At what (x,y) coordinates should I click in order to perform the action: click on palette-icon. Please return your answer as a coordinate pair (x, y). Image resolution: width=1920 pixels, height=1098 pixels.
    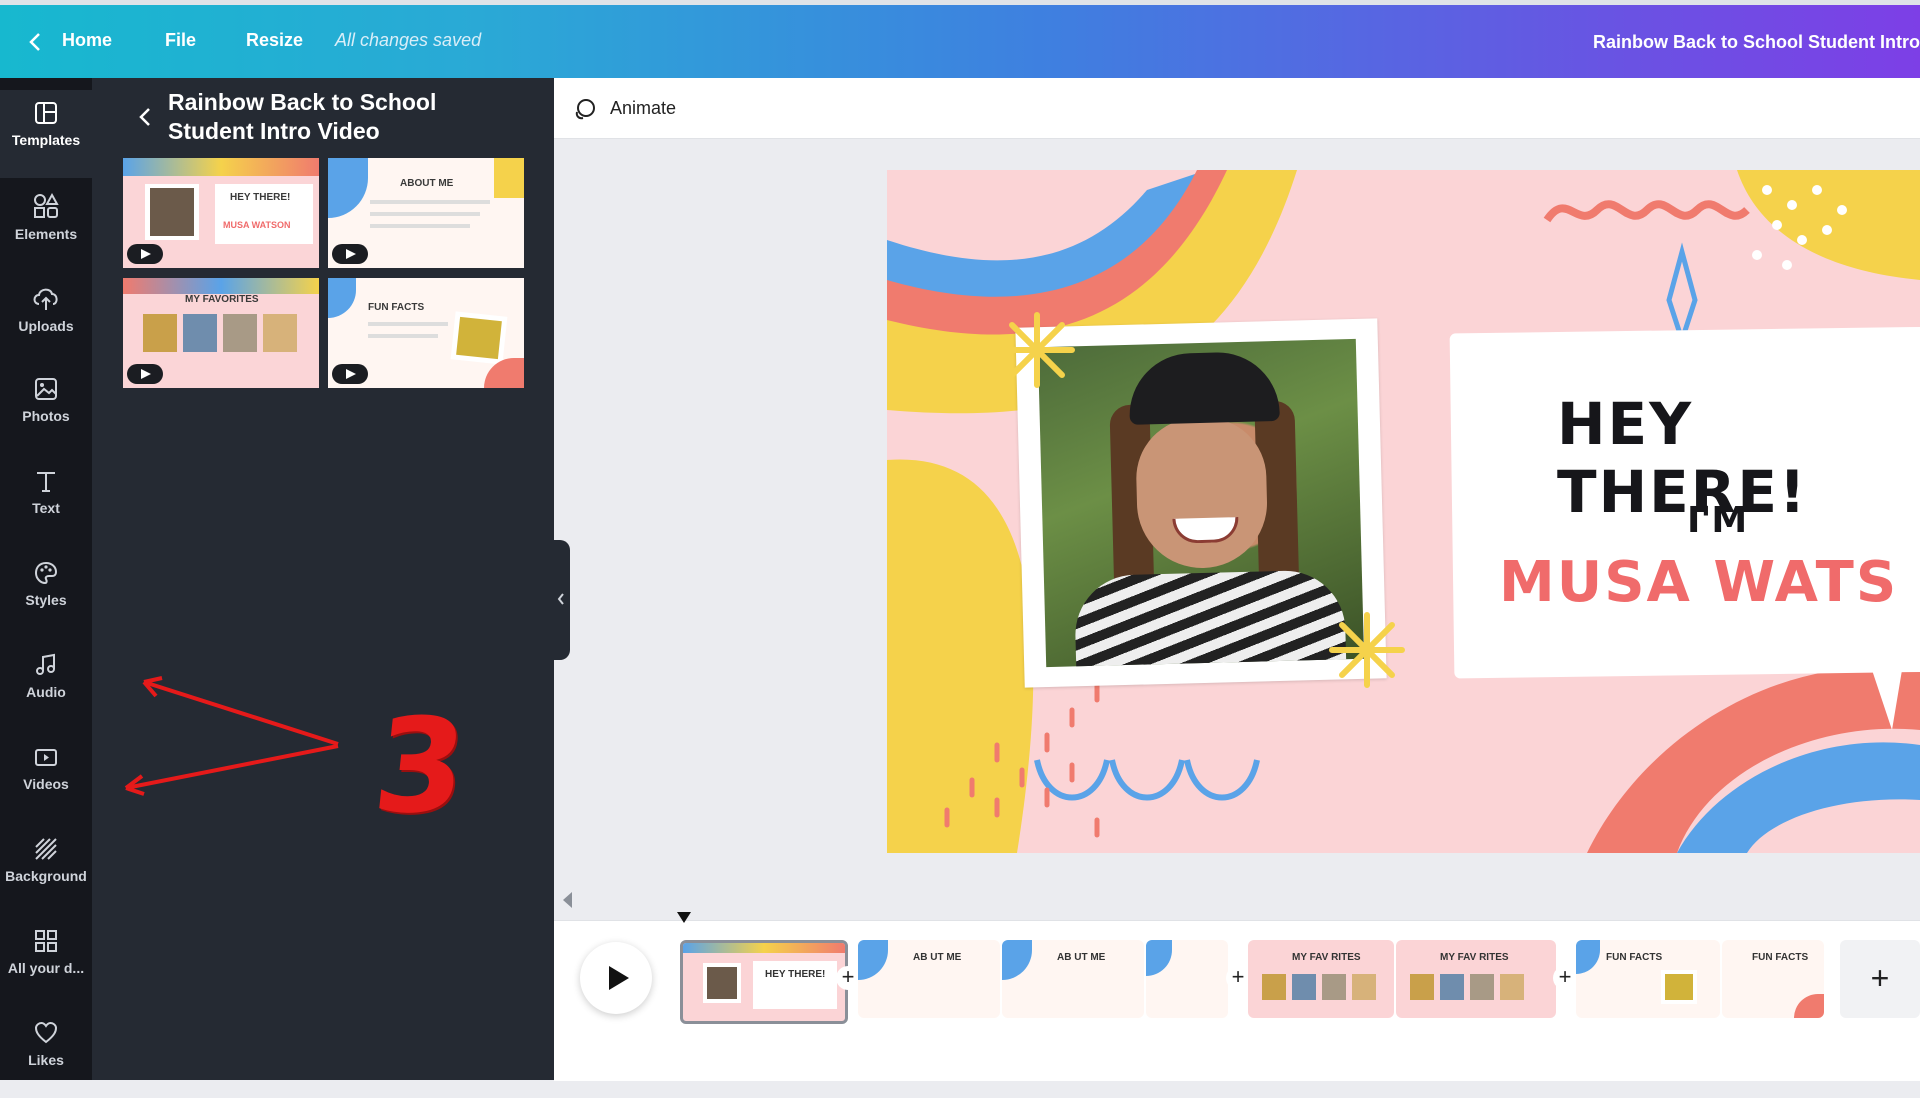
    Looking at the image, I should click on (46, 573).